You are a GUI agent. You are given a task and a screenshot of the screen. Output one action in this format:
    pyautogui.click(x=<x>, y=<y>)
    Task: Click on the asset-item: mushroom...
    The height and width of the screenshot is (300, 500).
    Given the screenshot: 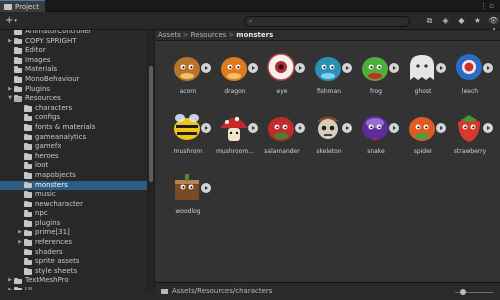 What is the action you would take?
    pyautogui.click(x=236, y=134)
    